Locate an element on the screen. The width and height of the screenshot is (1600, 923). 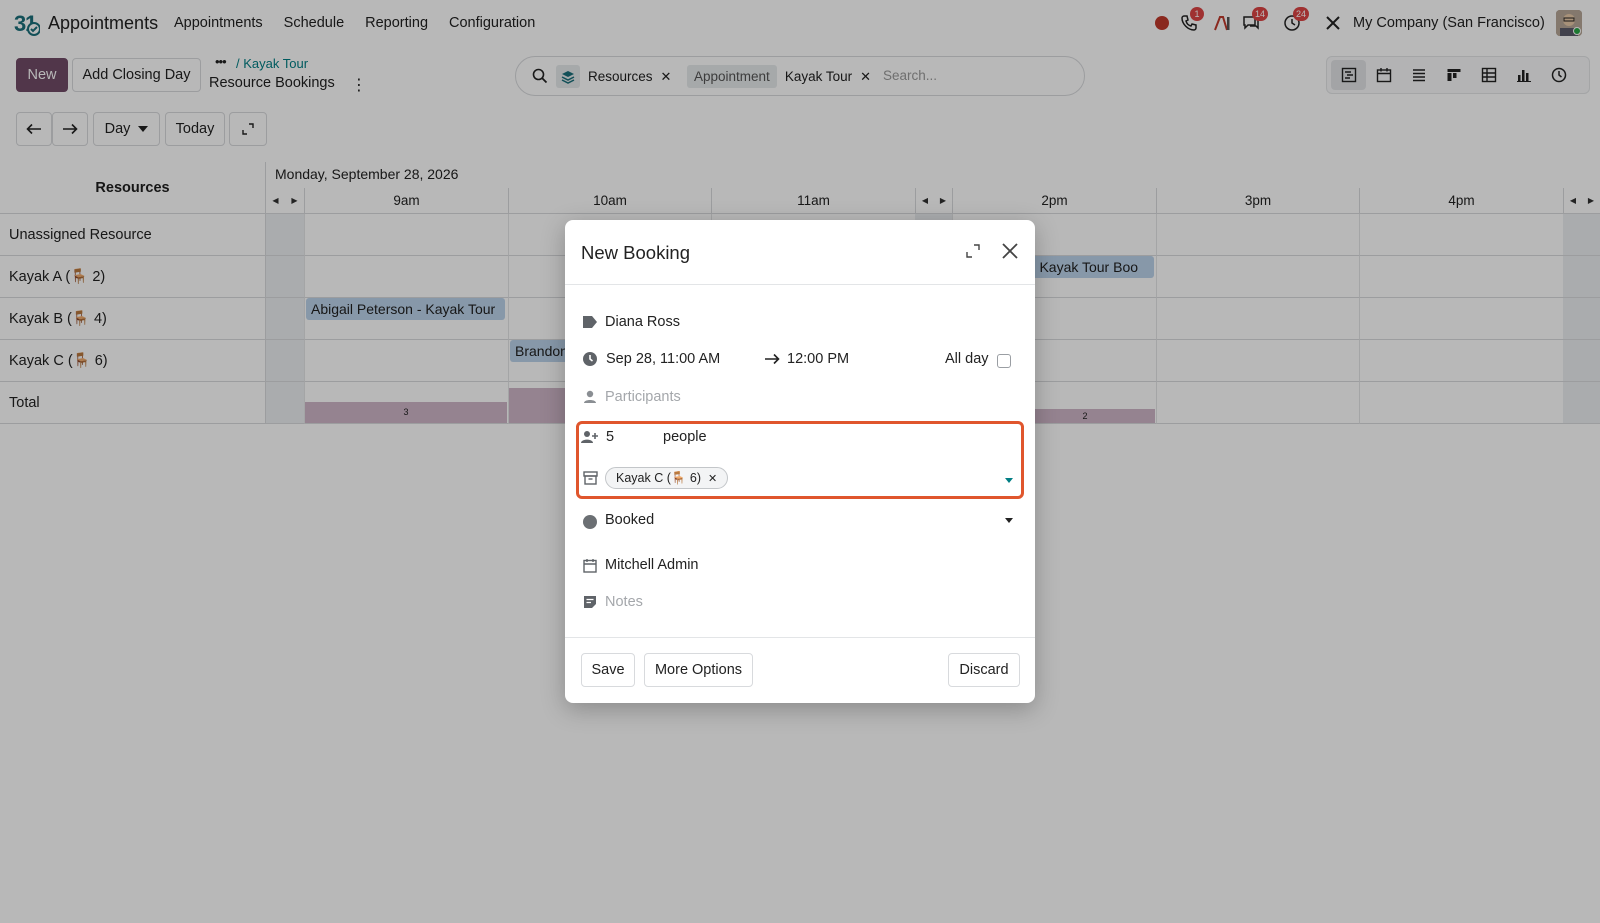
clock-icon is located at coordinates (590, 359).